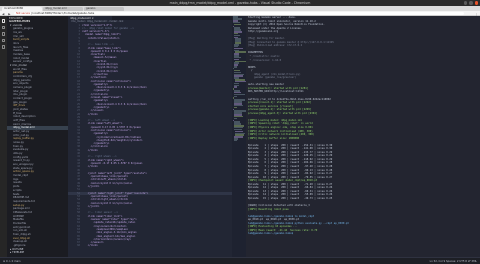 The height and width of the screenshot is (264, 480). Describe the element at coordinates (3, 21) in the screenshot. I see `explorer-icon` at that location.